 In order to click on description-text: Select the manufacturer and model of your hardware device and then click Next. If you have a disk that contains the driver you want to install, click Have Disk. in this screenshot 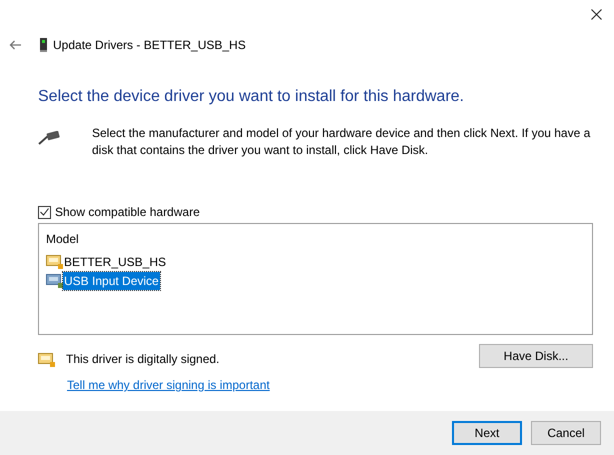, I will do `click(342, 142)`.